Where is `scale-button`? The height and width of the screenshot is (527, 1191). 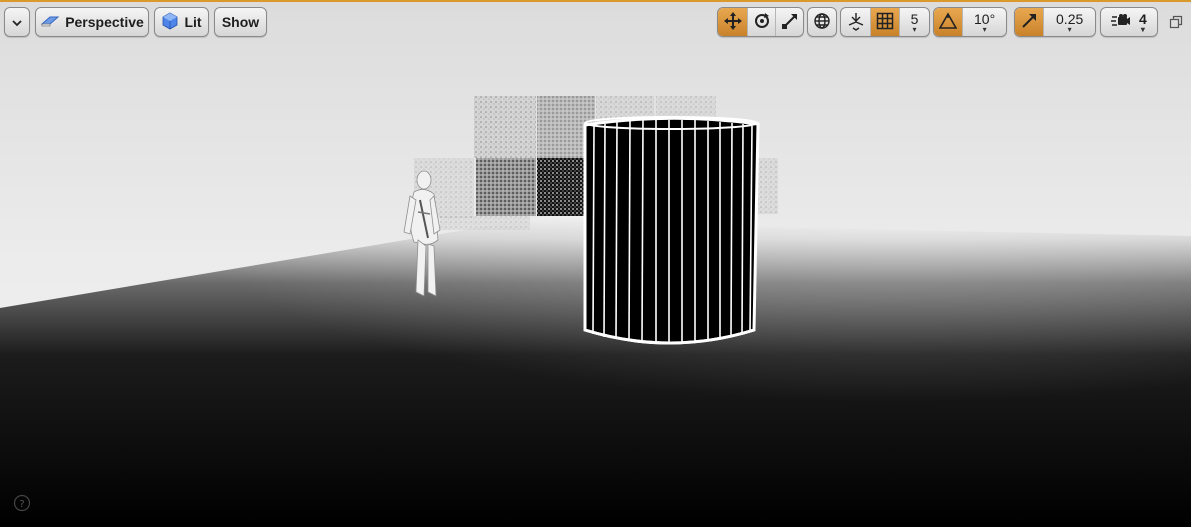 scale-button is located at coordinates (789, 22).